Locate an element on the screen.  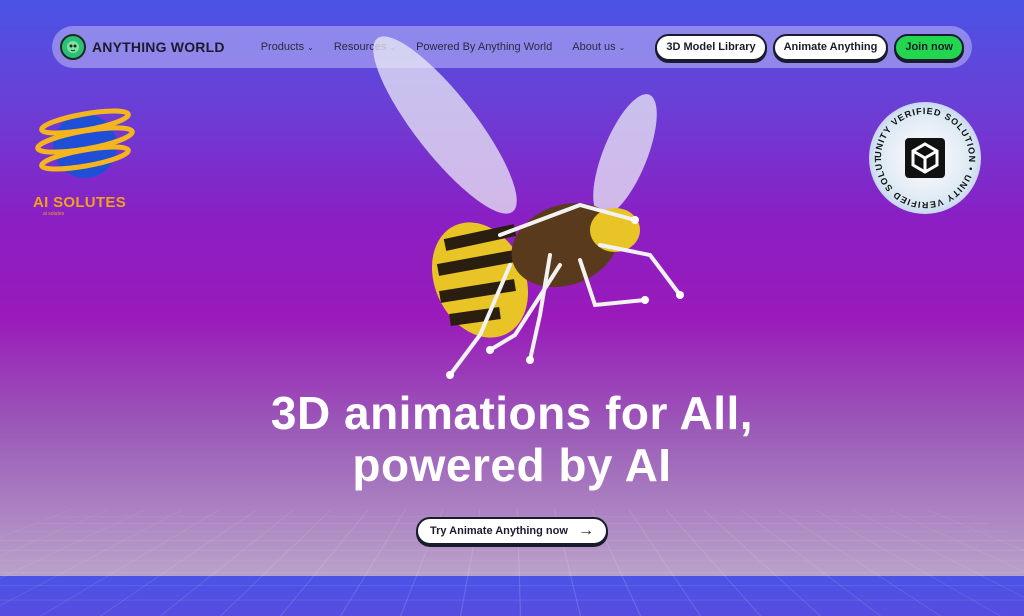
brand-name: ANYTHING WORLD is located at coordinates (158, 47).